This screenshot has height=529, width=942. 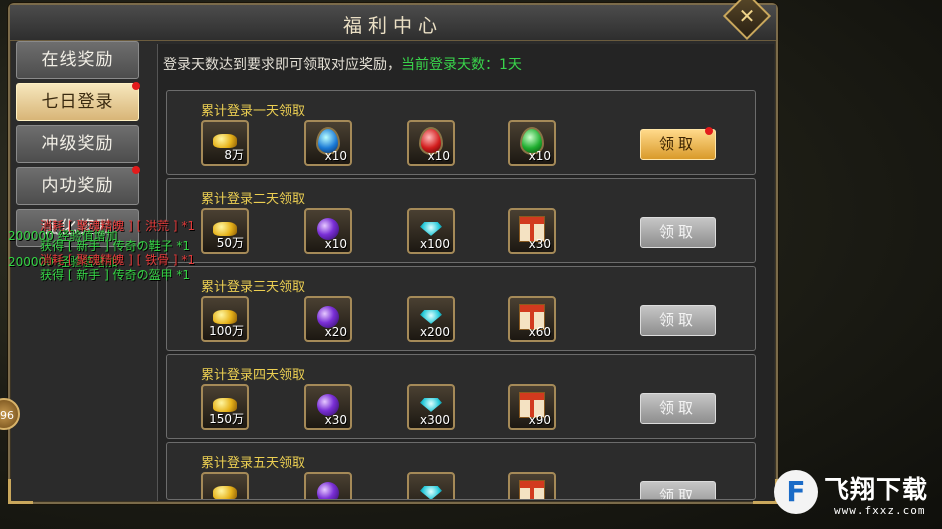 I want to click on sidebar-tab-3: 冲级奖励, so click(x=77, y=144).